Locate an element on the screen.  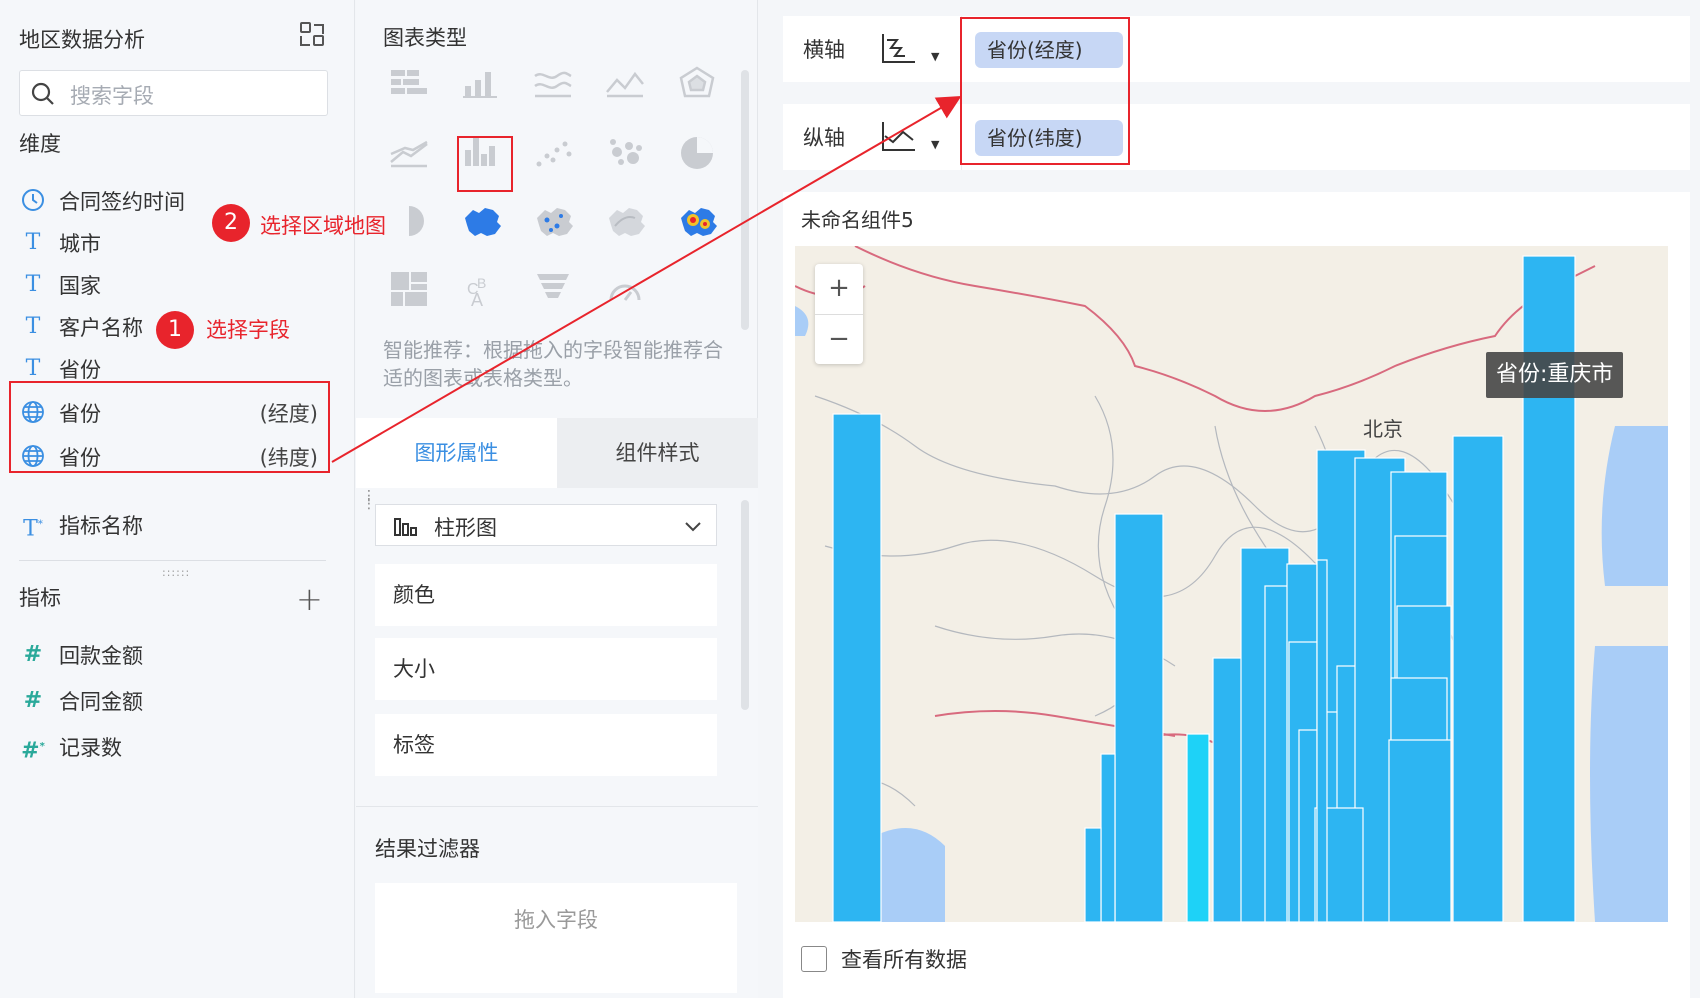
filter-drop-zone: 拖入字段 is located at coordinates (556, 938).